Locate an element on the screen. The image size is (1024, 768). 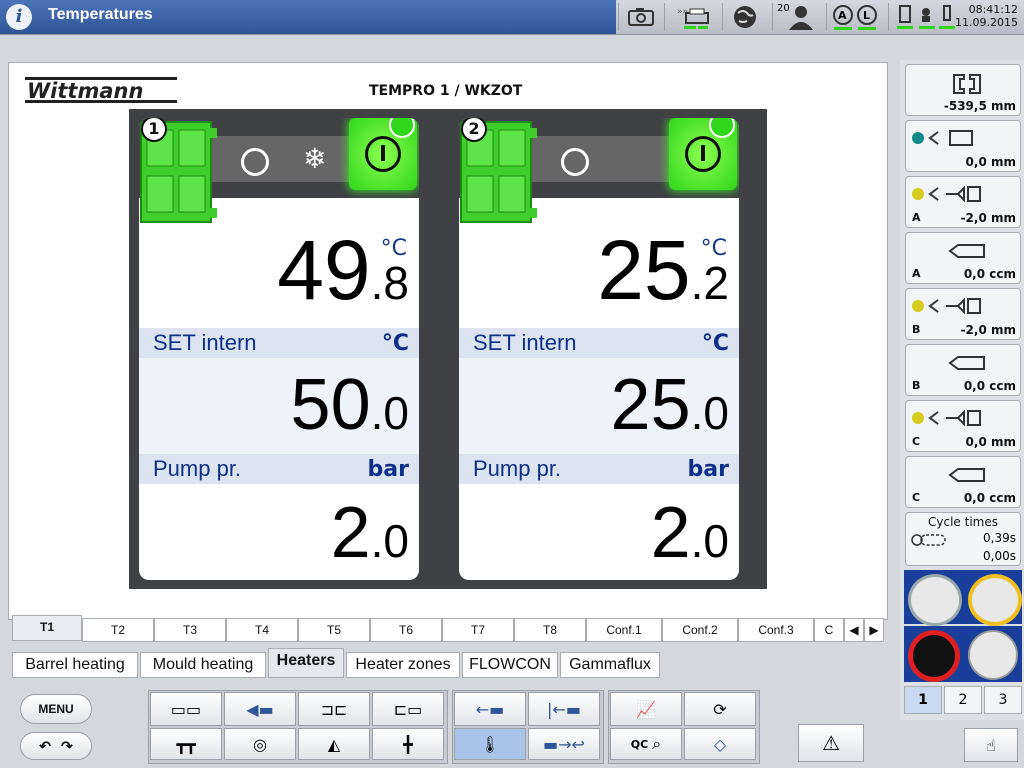
svg-text: Wittmann is located at coordinates (85, 91).